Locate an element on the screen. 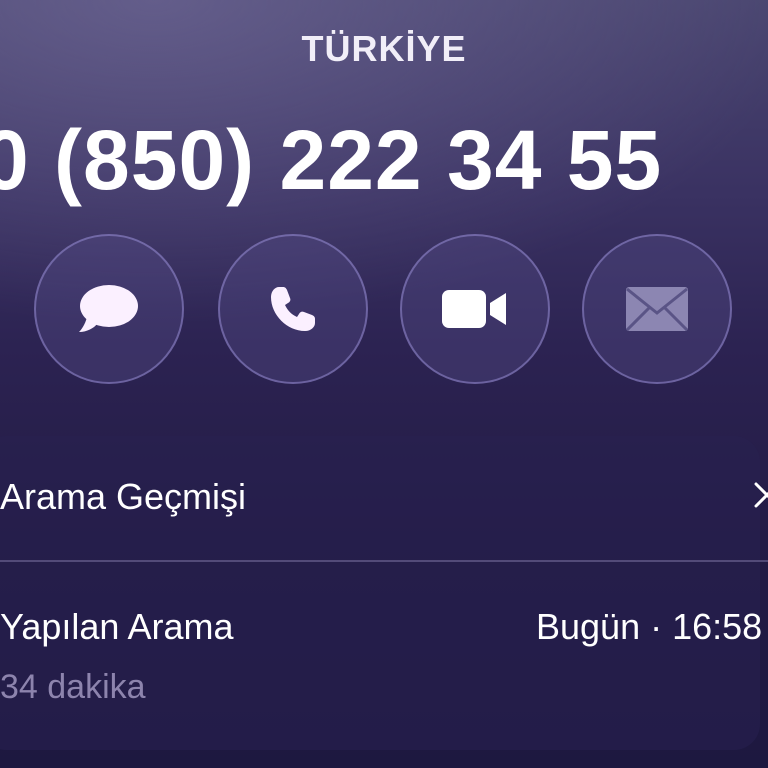 The width and height of the screenshot is (768, 768). video-camera-icon is located at coordinates (474, 309).